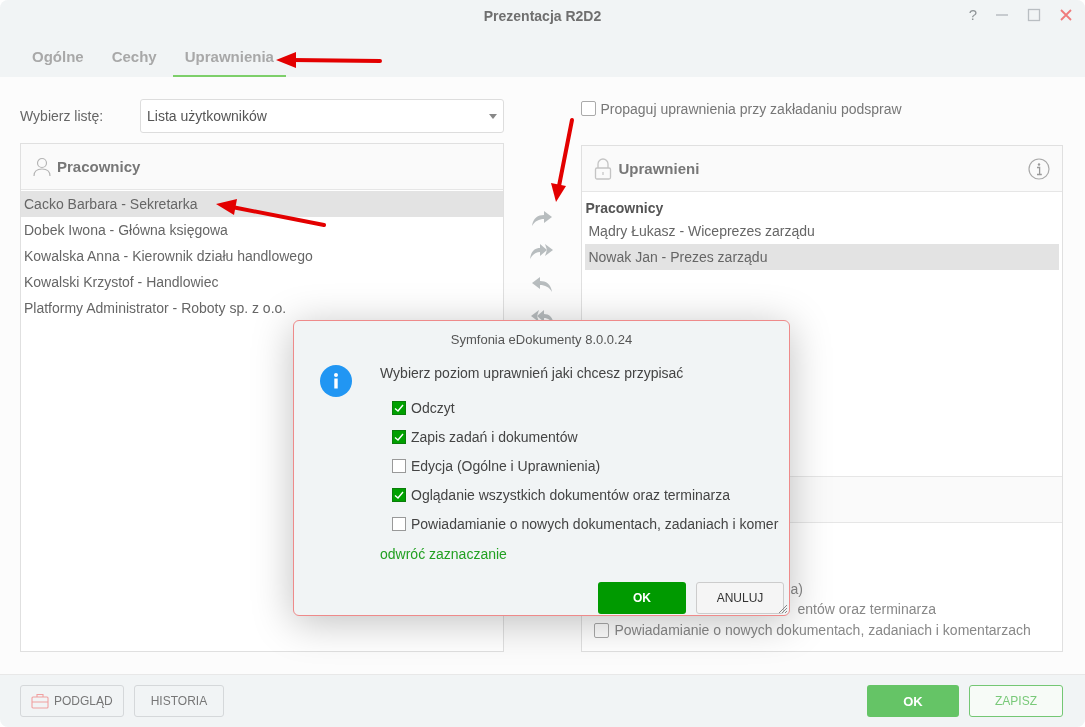  I want to click on dialog-message: Wybierz poziom uprawnień jaki chcesz przypisać, so click(532, 373).